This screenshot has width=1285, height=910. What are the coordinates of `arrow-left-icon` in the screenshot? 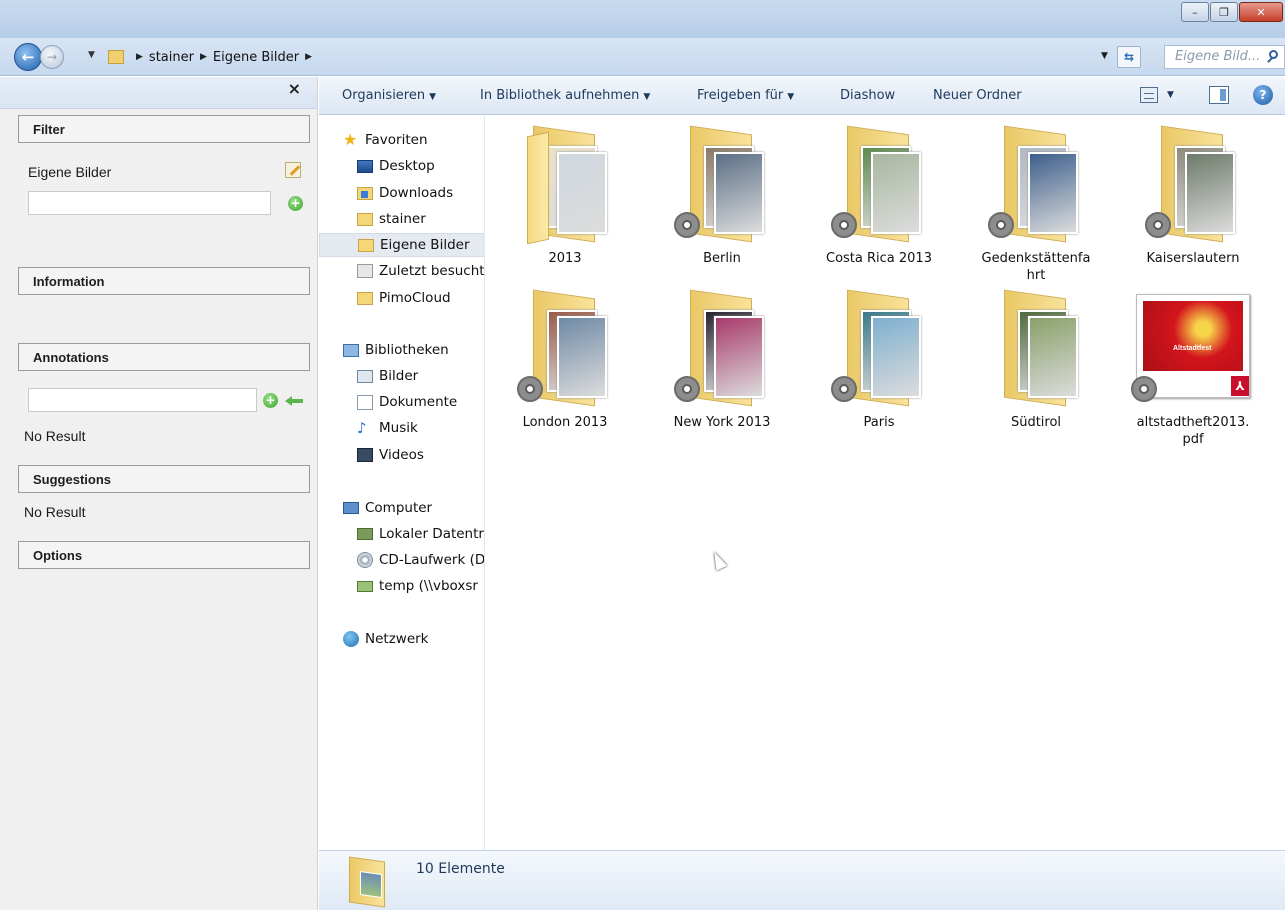 It's located at (294, 401).